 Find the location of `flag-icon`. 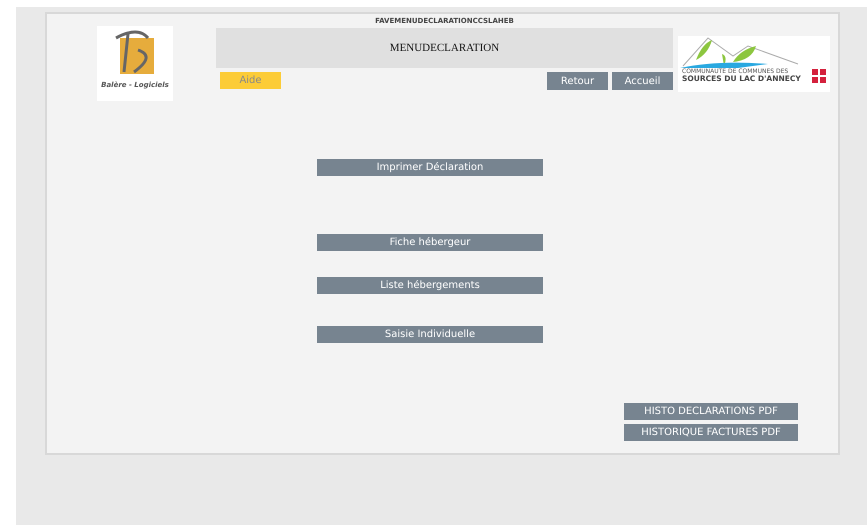

flag-icon is located at coordinates (819, 75).